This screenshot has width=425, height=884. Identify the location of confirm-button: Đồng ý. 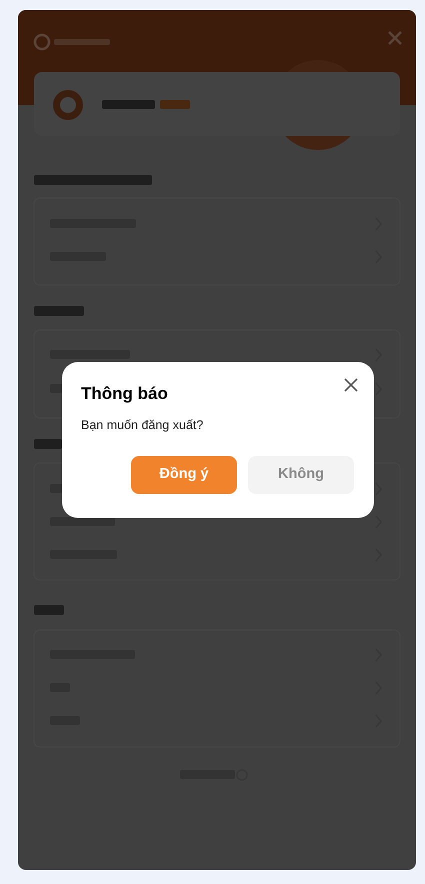
(184, 475).